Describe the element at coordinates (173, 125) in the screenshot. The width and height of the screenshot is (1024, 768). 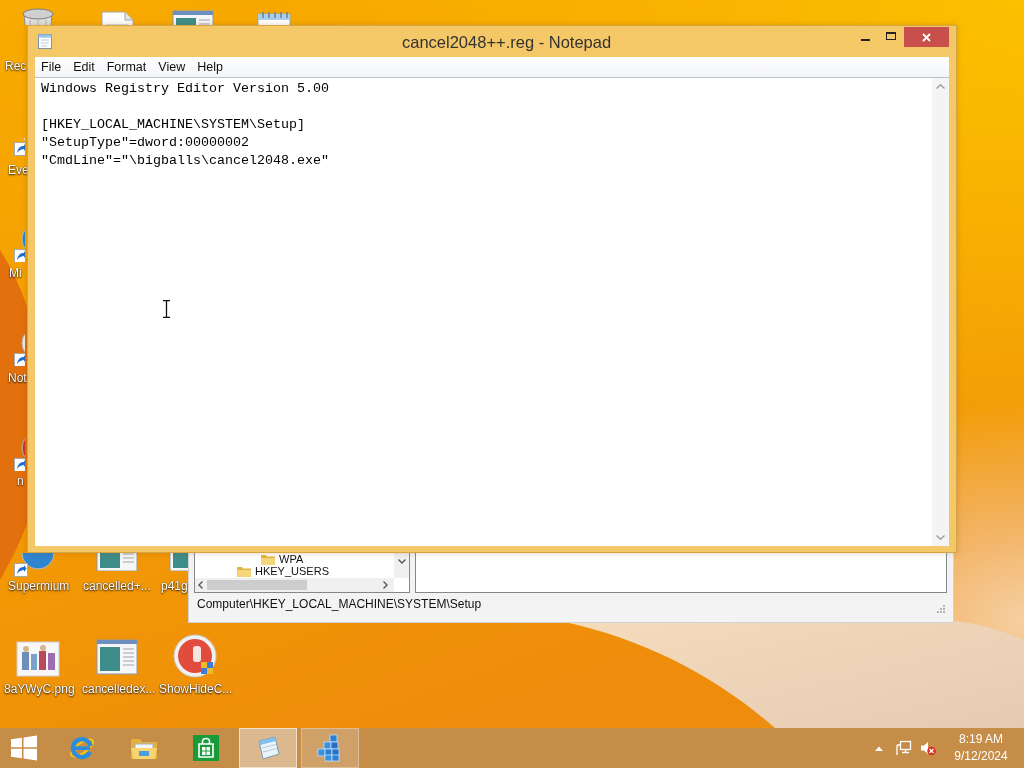
I see `text-line: [HKEY_LOCAL_MACHINE\SYSTEM\Setup]` at that location.